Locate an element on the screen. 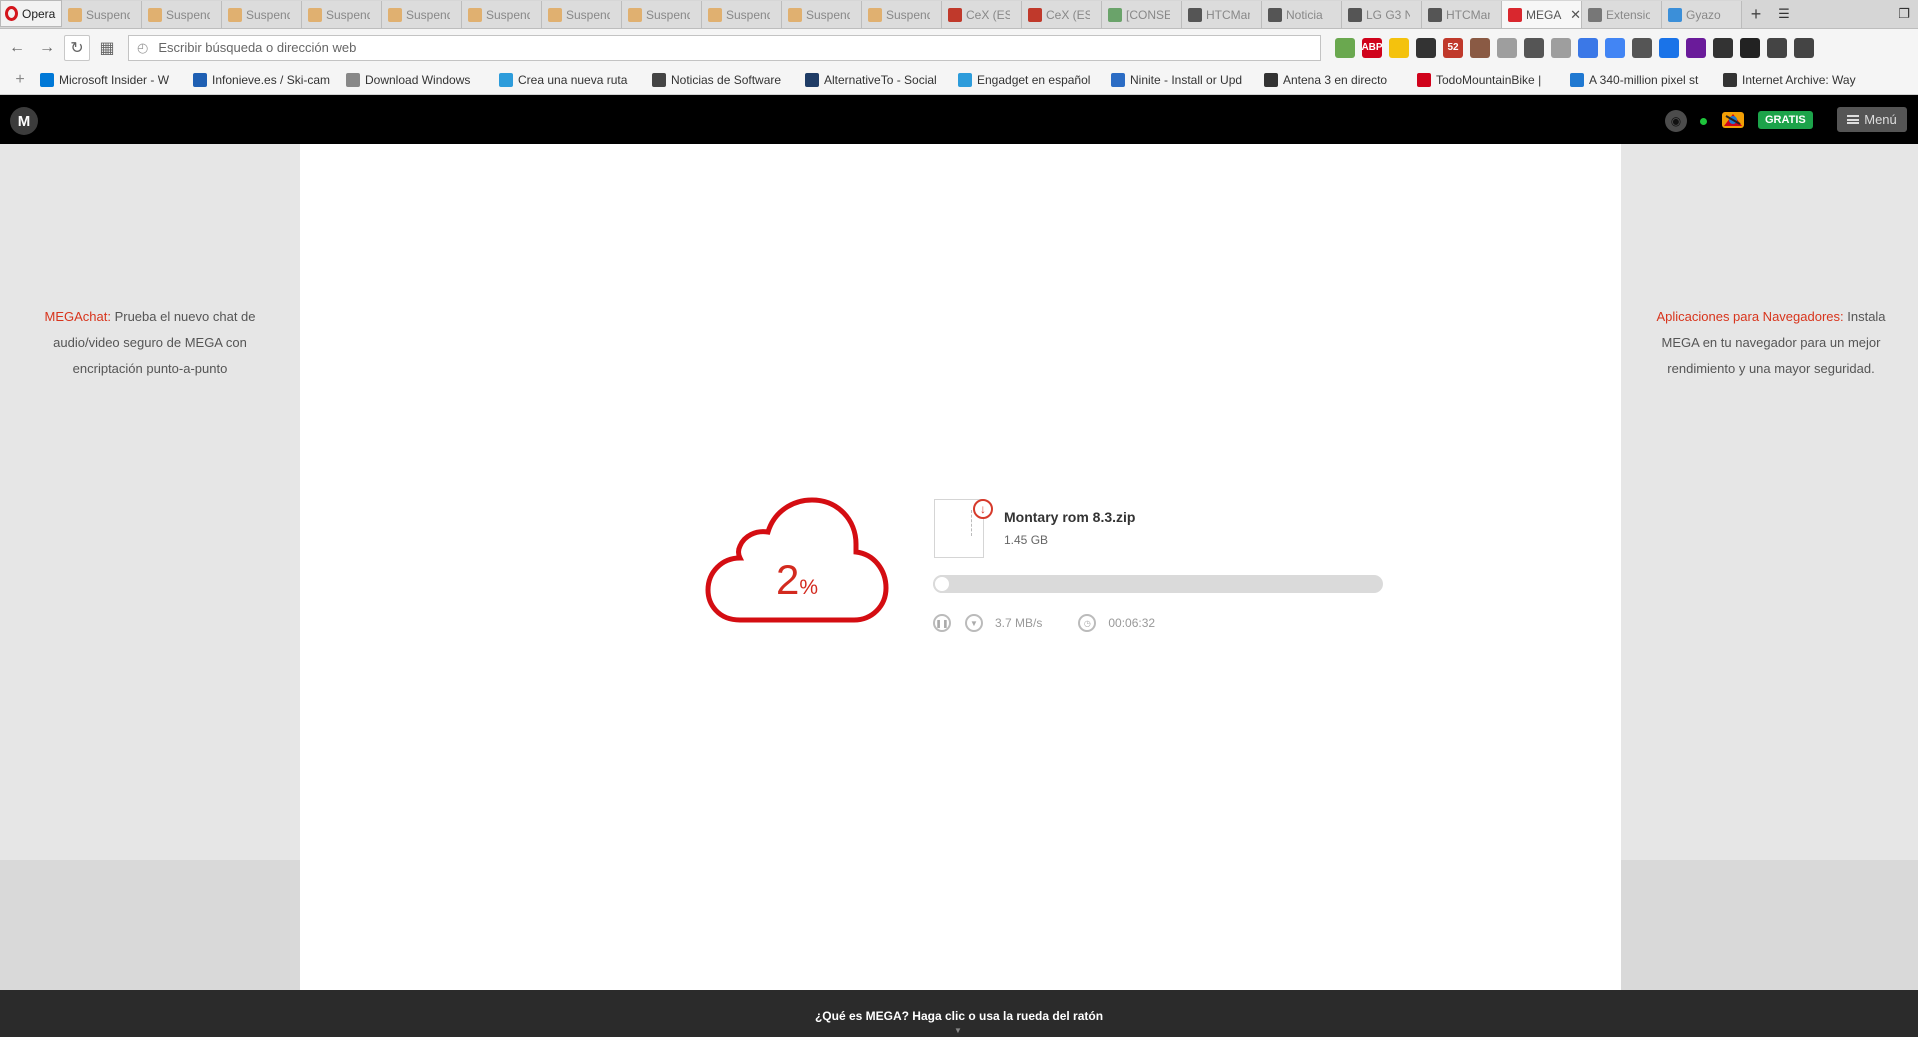 The height and width of the screenshot is (1037, 1918). online-status-dot is located at coordinates (1703, 121).